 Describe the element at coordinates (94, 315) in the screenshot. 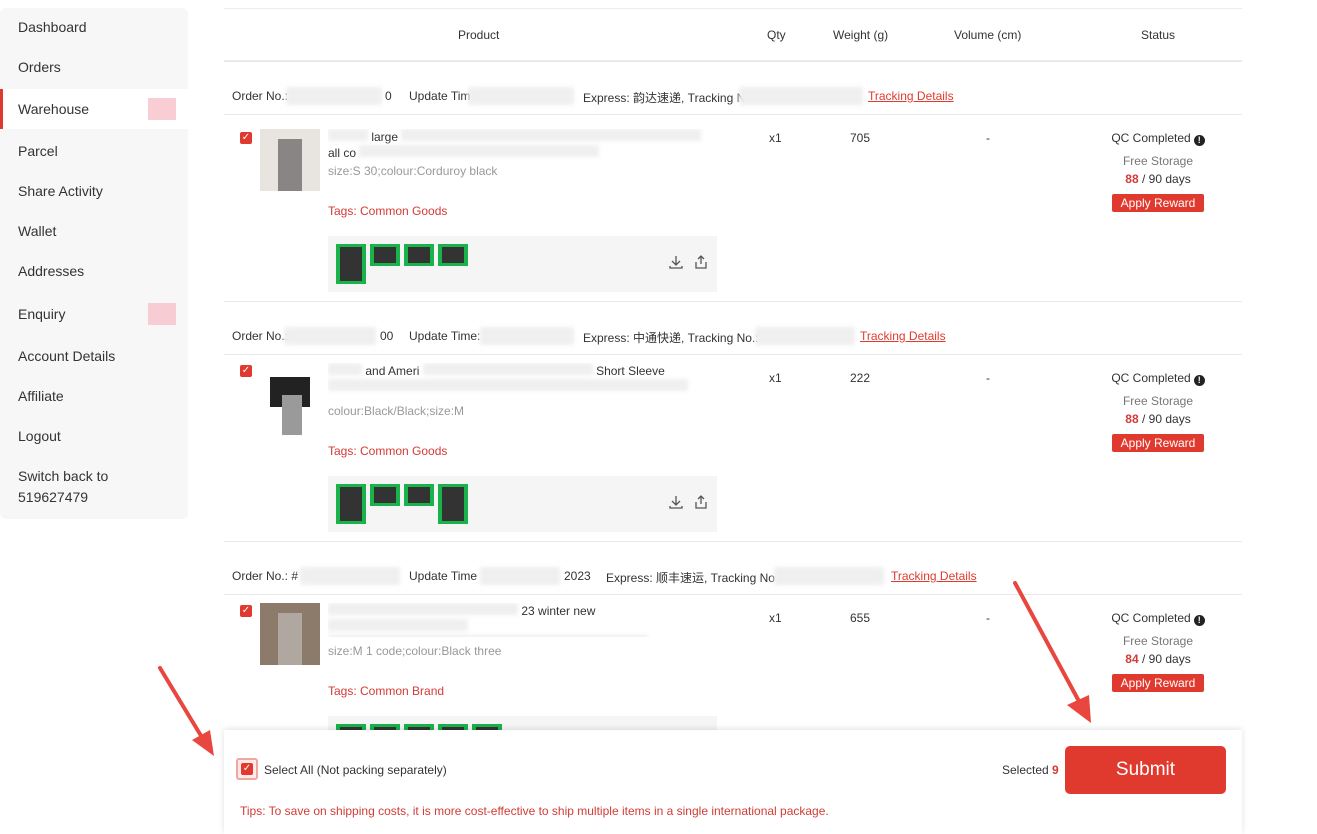

I see `sidebar-item-enquiry: Enquiry` at that location.